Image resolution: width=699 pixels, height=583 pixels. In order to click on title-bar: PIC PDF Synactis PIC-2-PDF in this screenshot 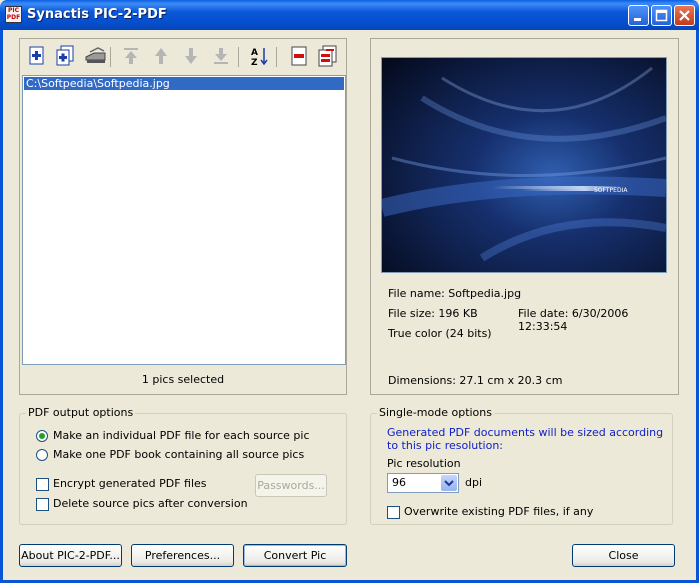, I will do `click(349, 15)`.